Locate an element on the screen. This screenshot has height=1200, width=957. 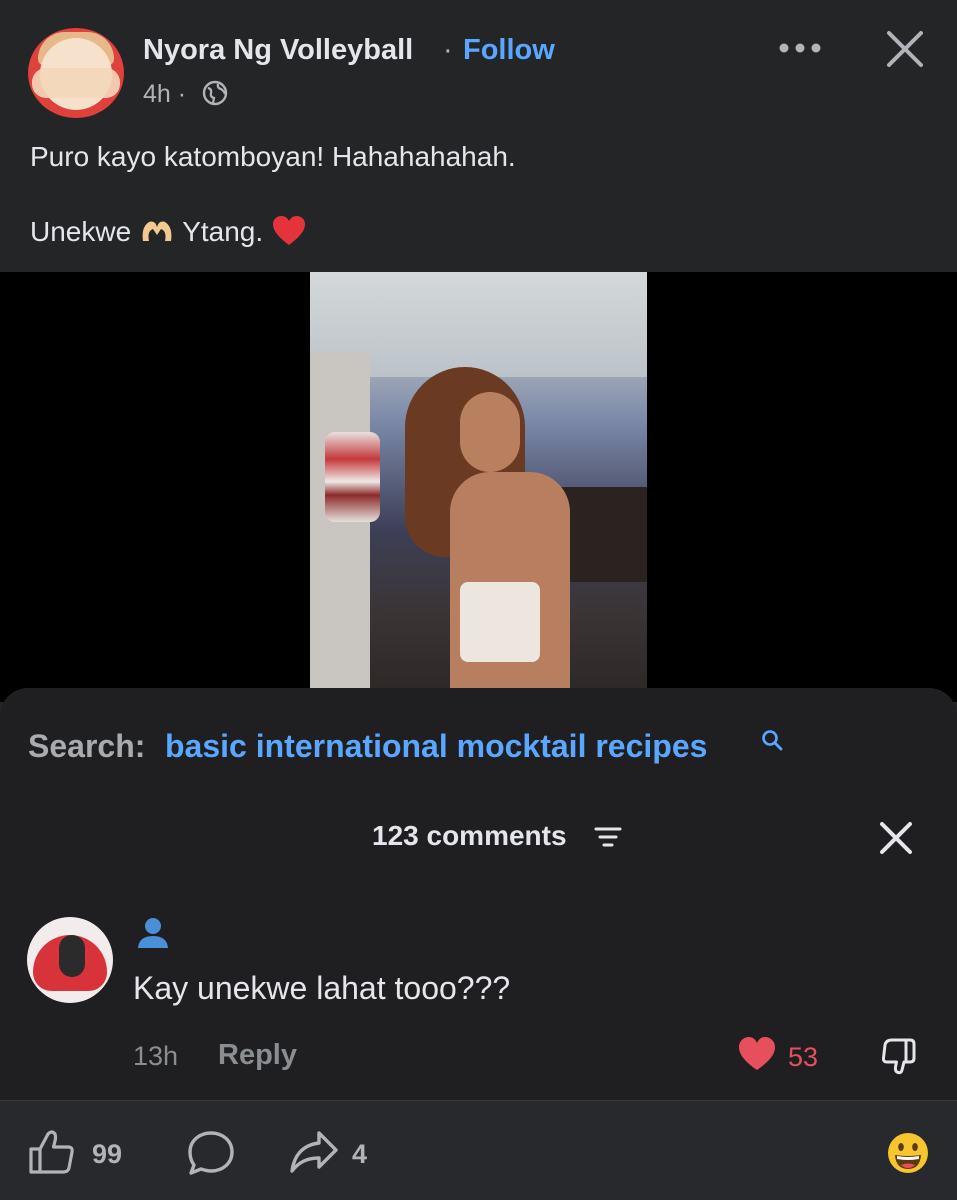
video-thumbnail is located at coordinates (478, 487).